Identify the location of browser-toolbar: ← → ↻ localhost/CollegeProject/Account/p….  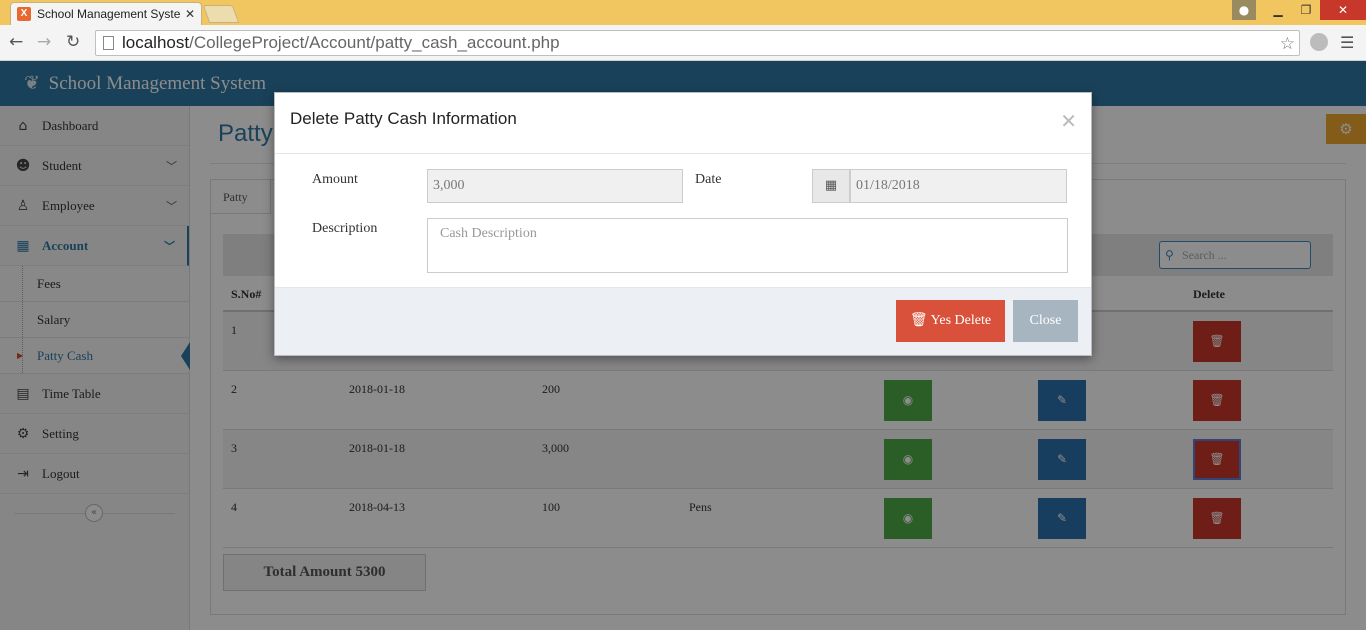
(683, 43).